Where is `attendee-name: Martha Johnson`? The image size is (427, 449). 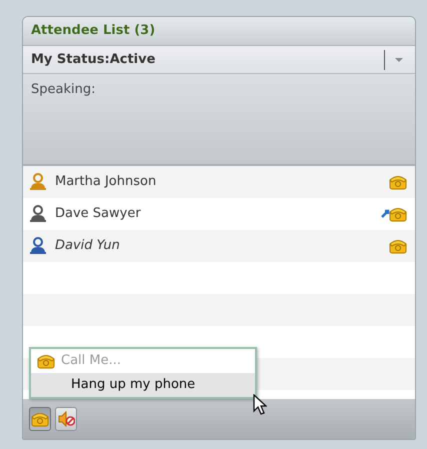 attendee-name: Martha Johnson is located at coordinates (106, 182).